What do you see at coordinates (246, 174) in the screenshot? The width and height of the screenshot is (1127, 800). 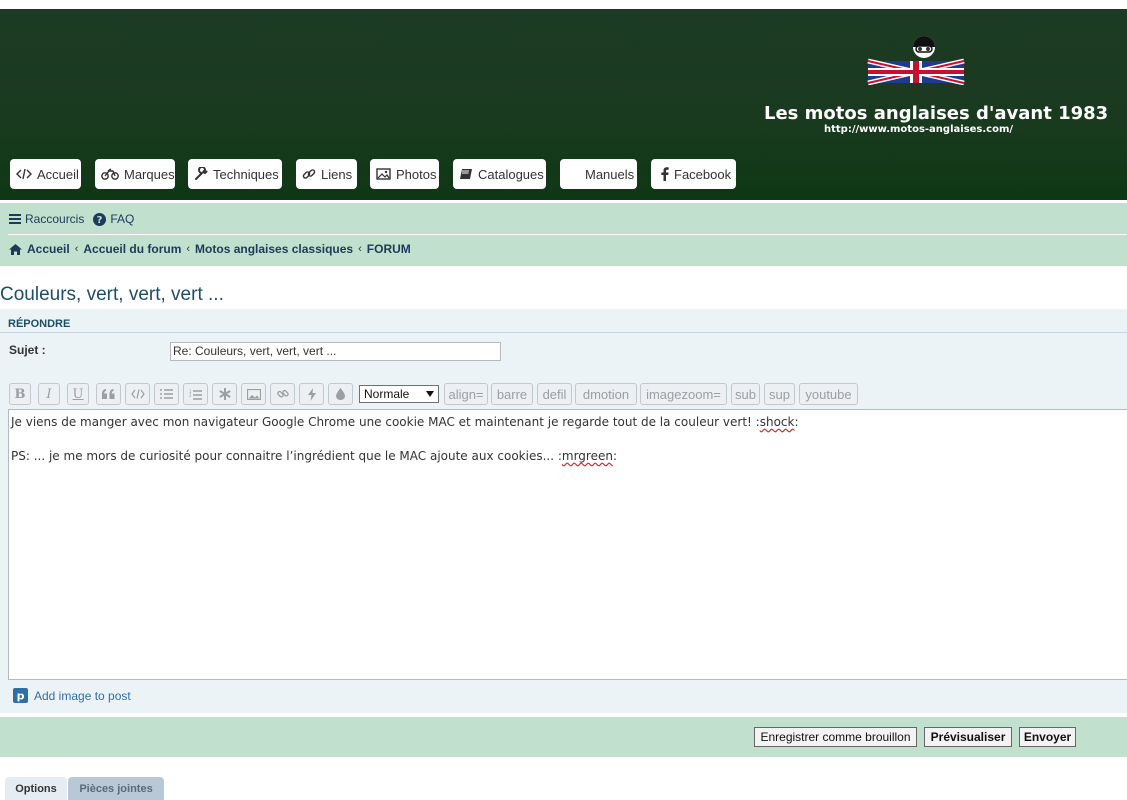 I see `nav-label: Techniques` at bounding box center [246, 174].